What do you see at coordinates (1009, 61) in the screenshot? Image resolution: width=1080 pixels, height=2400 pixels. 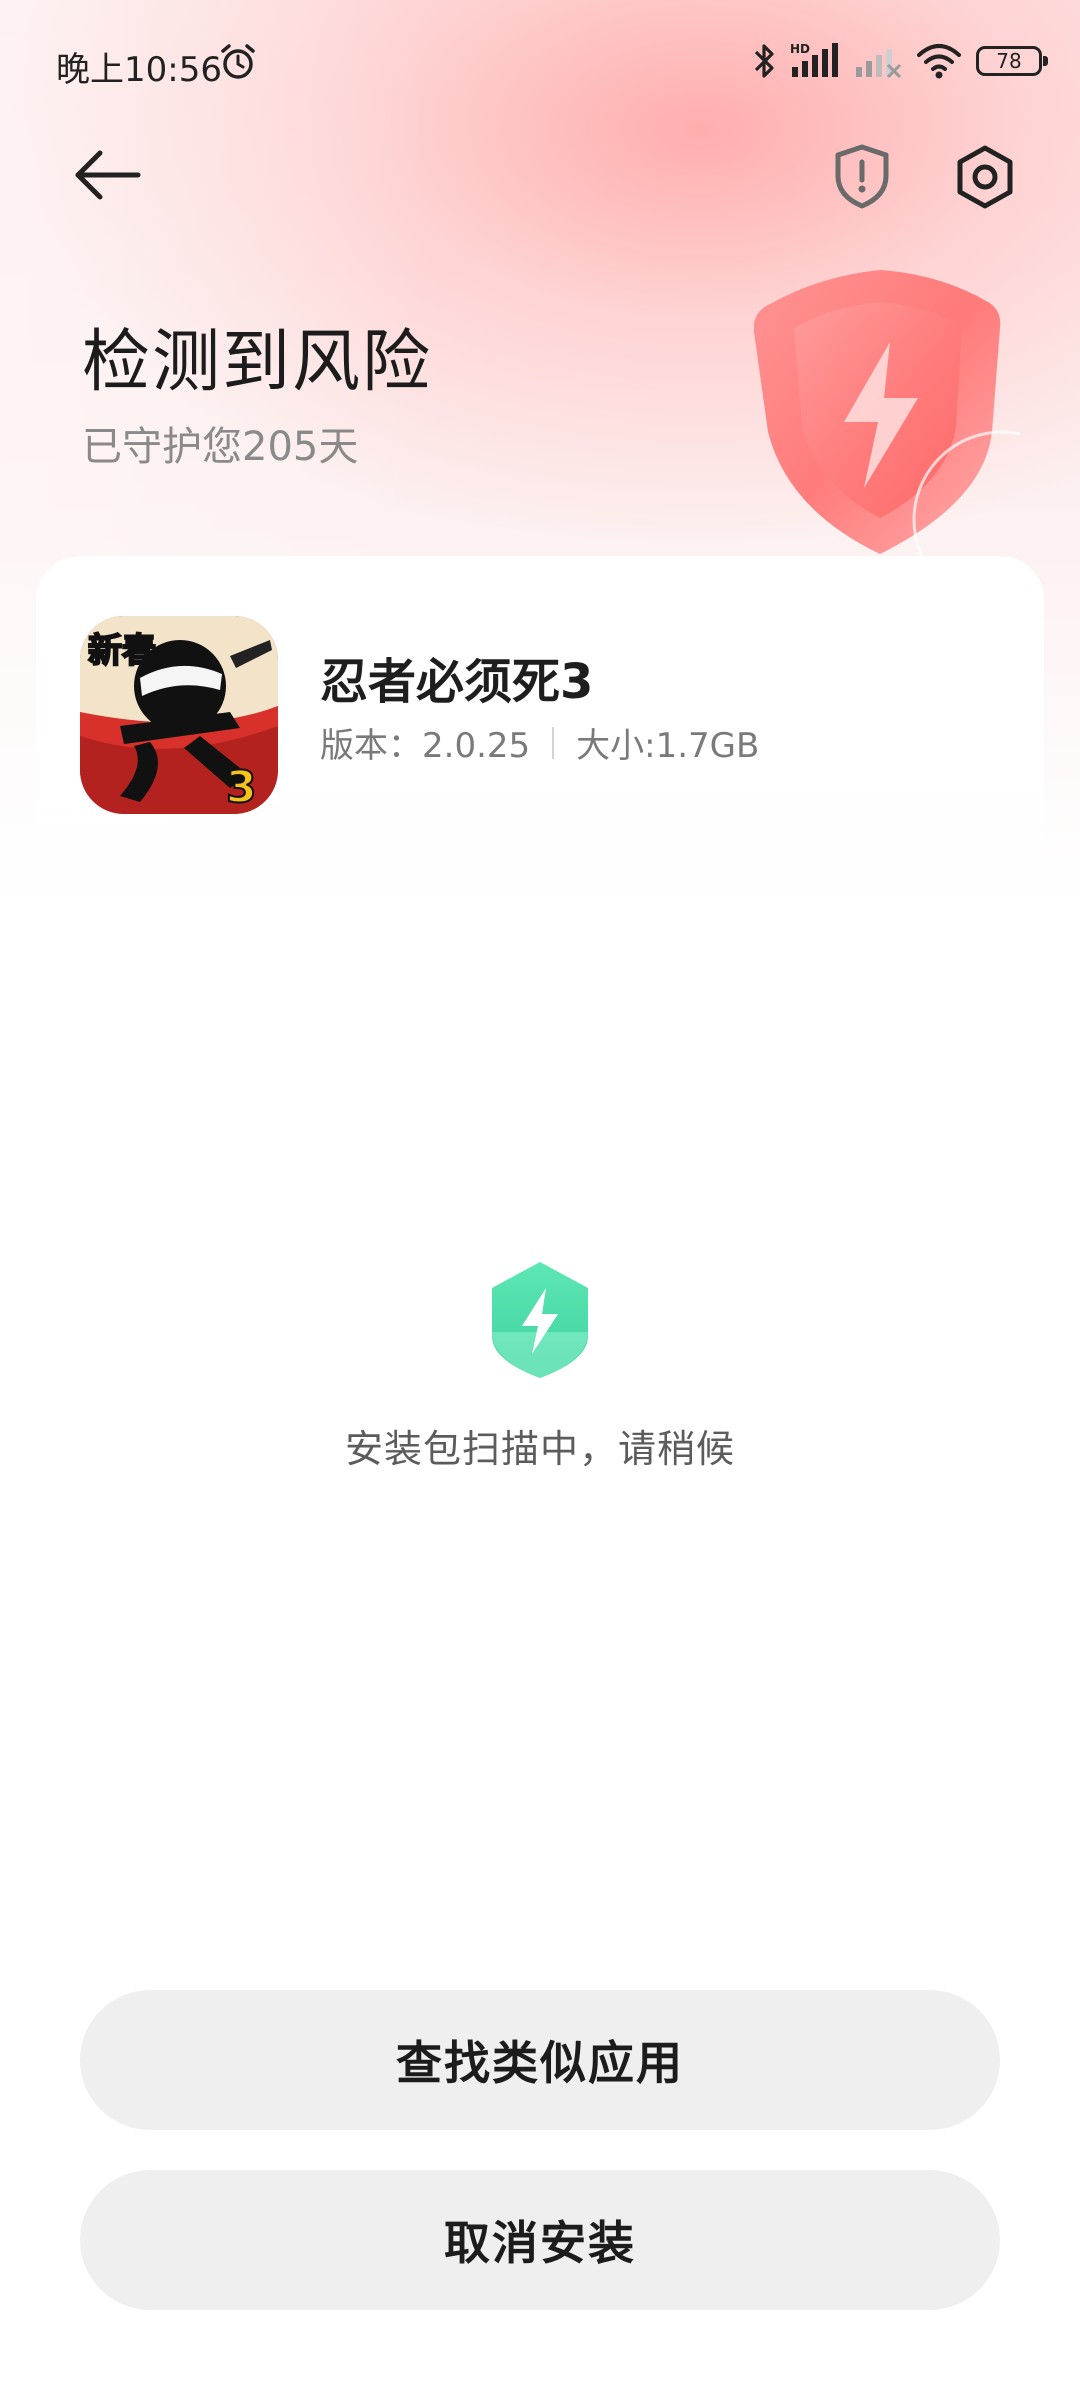 I see `battery-level: 78` at bounding box center [1009, 61].